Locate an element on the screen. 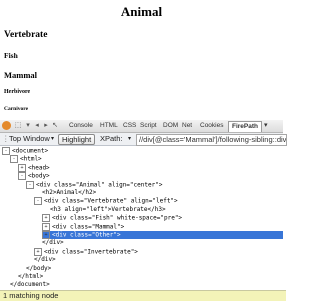 This screenshot has height=301, width=320. heading-vertebrate: Vertebrate is located at coordinates (26, 35).